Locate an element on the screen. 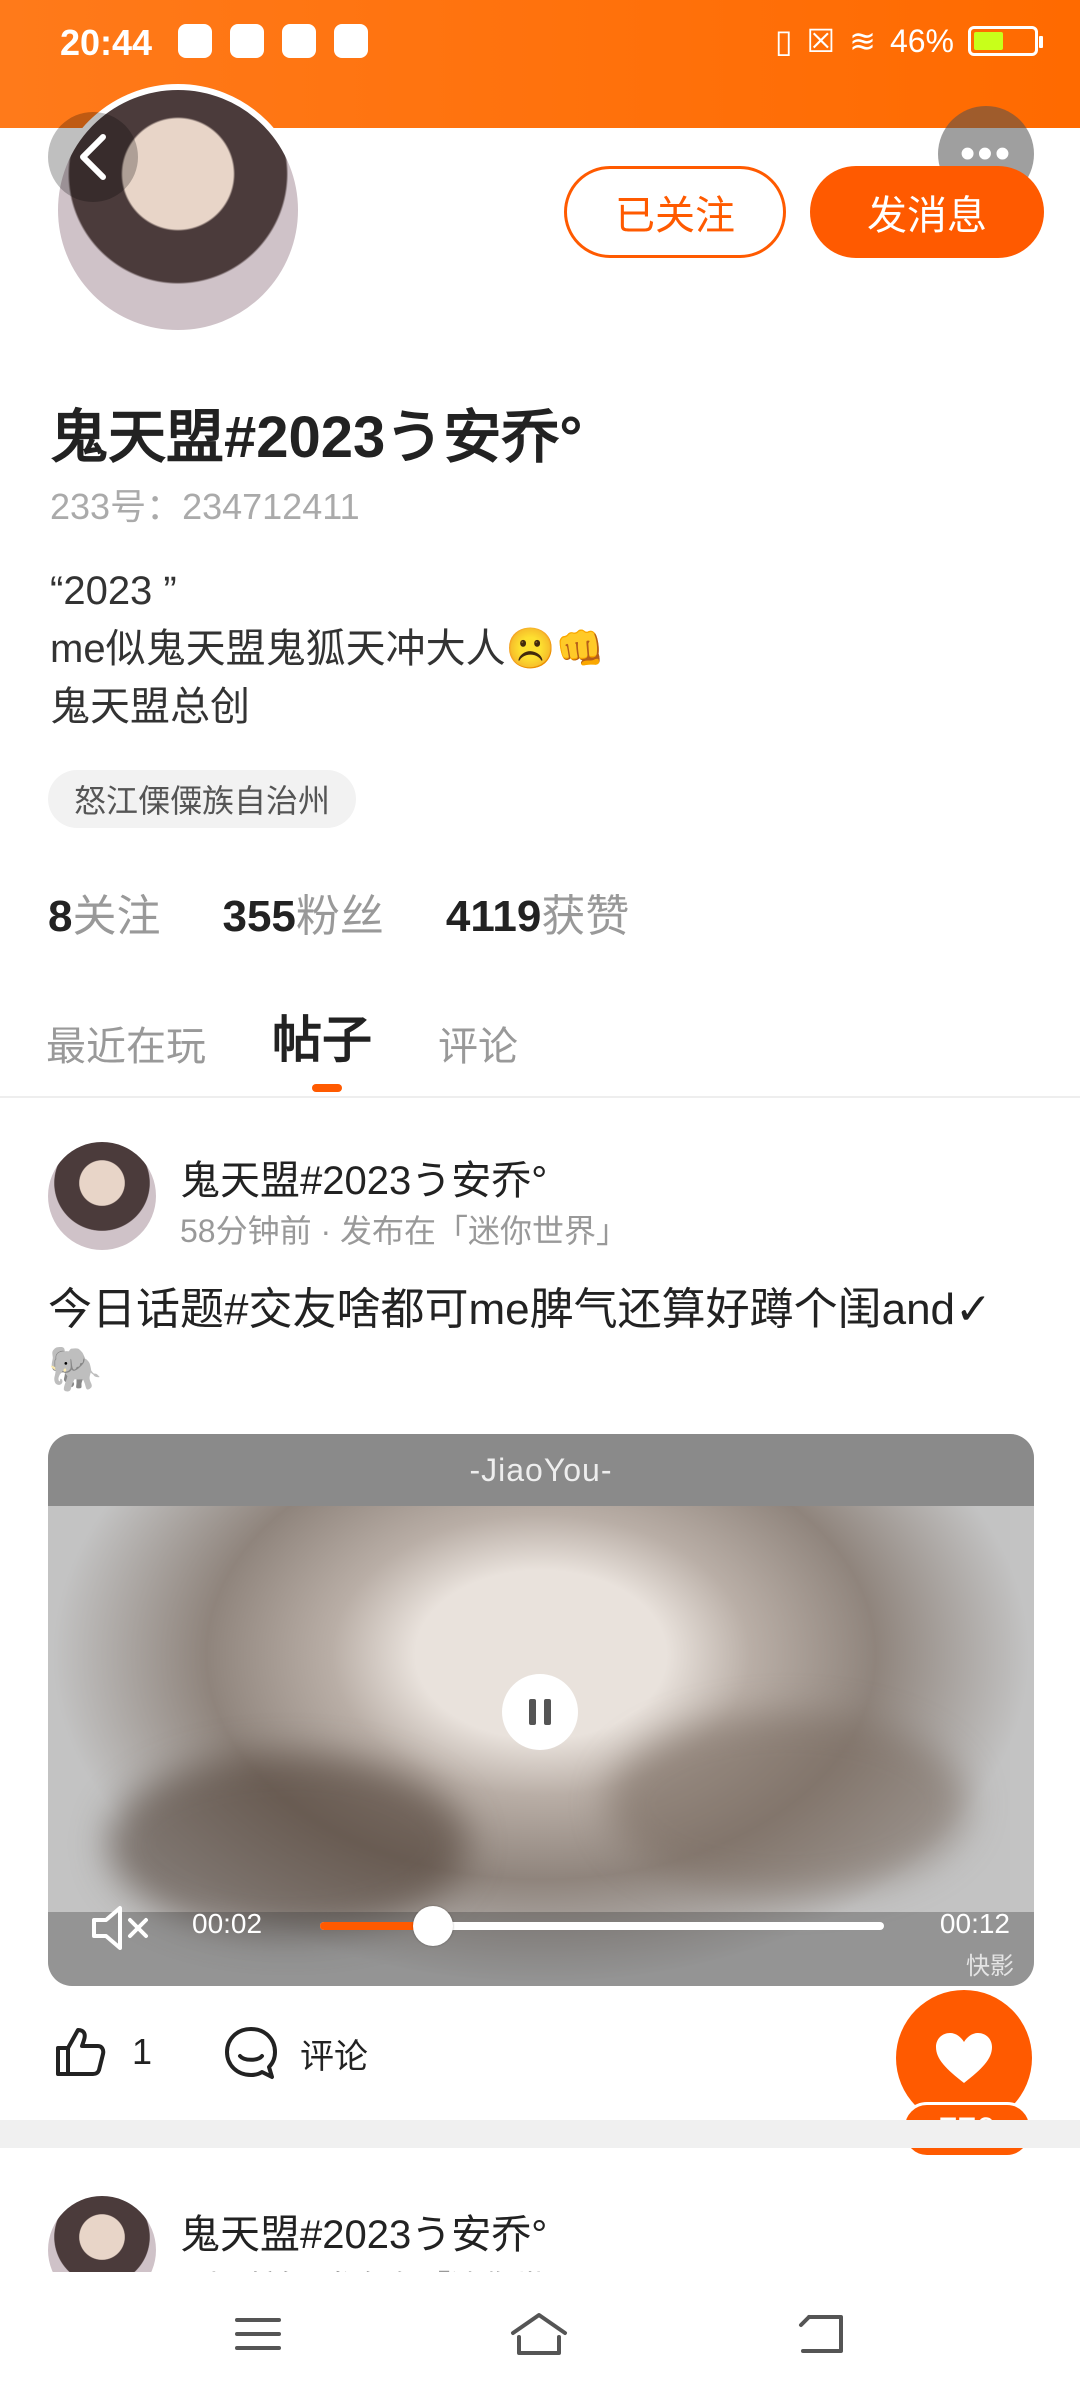 This screenshot has width=1080, height=2400. status-app-icons is located at coordinates (273, 41).